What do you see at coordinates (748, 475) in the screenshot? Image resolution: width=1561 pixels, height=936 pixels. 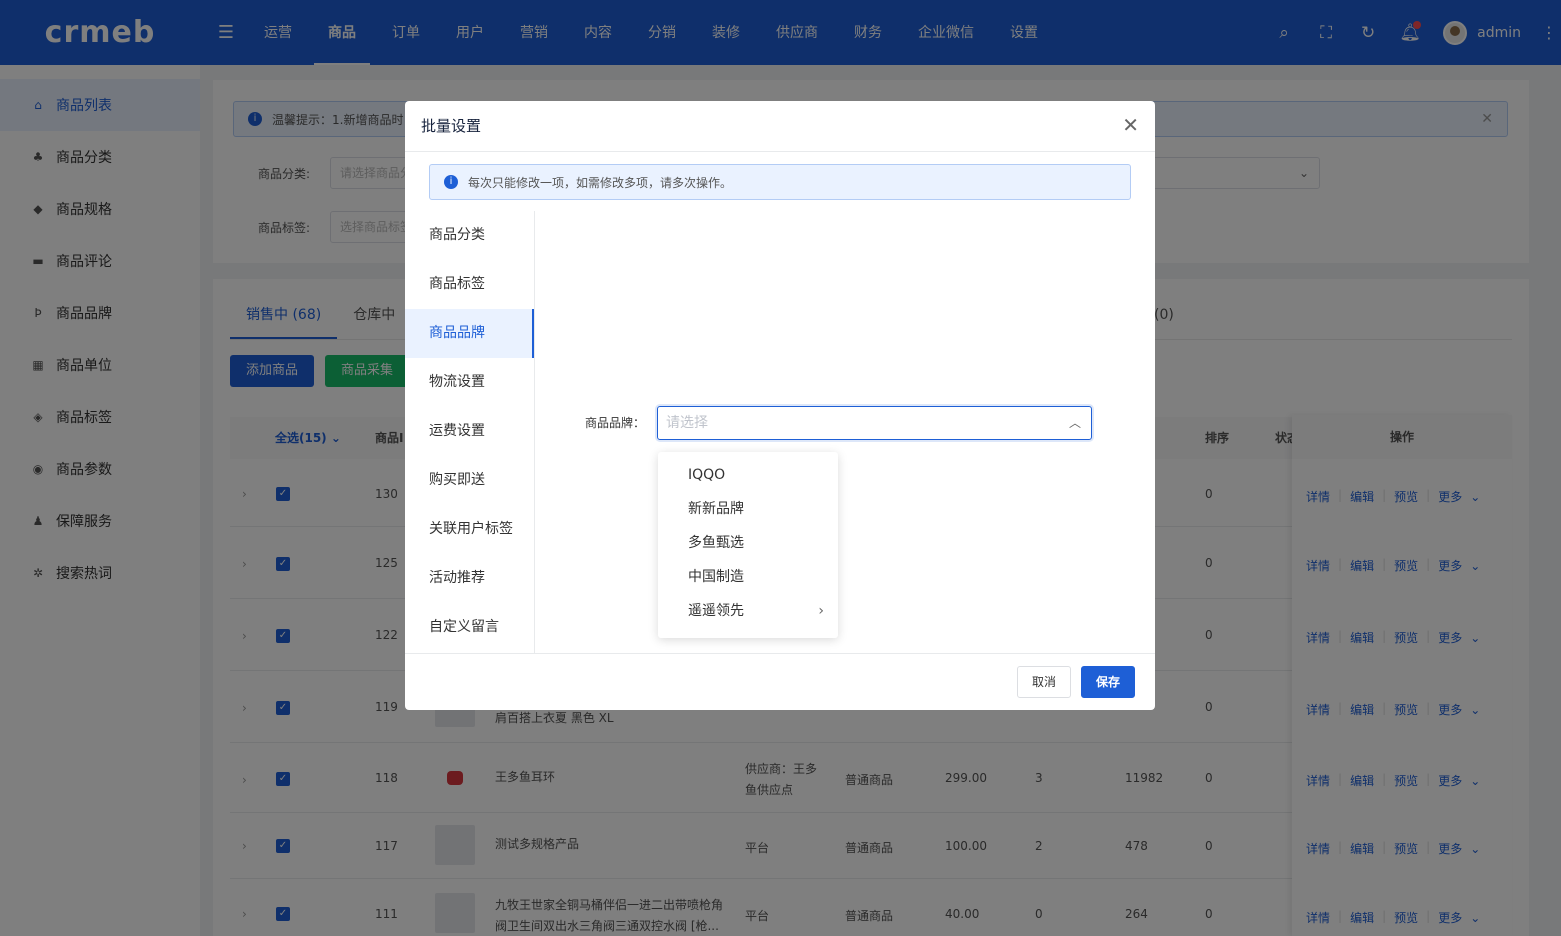 I see `brand-option: IQQO` at bounding box center [748, 475].